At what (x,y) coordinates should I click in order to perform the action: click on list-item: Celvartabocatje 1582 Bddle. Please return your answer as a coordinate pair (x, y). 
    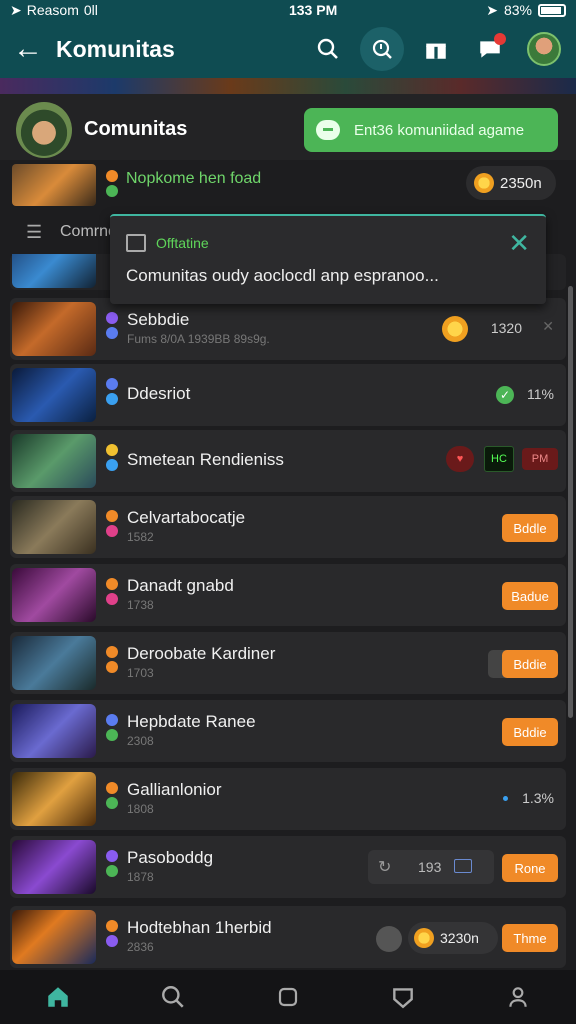
    Looking at the image, I should click on (288, 527).